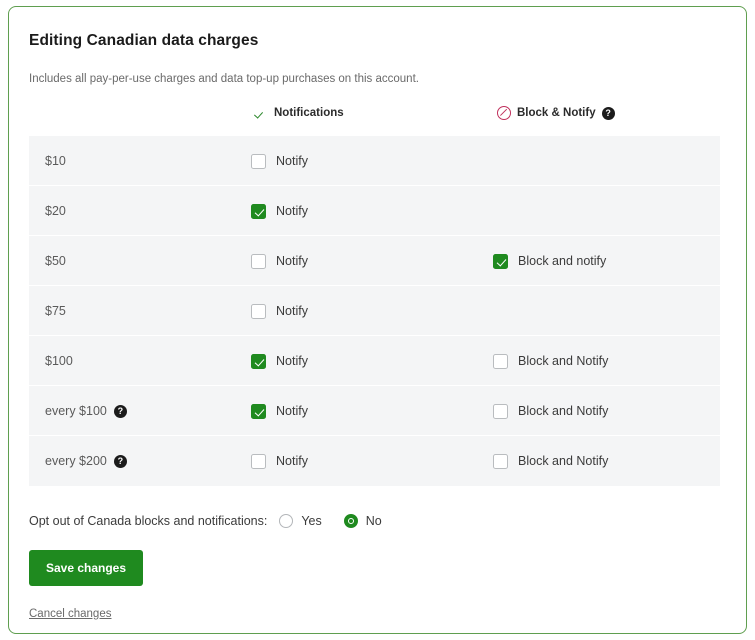  What do you see at coordinates (286, 521) in the screenshot?
I see `radio-yes` at bounding box center [286, 521].